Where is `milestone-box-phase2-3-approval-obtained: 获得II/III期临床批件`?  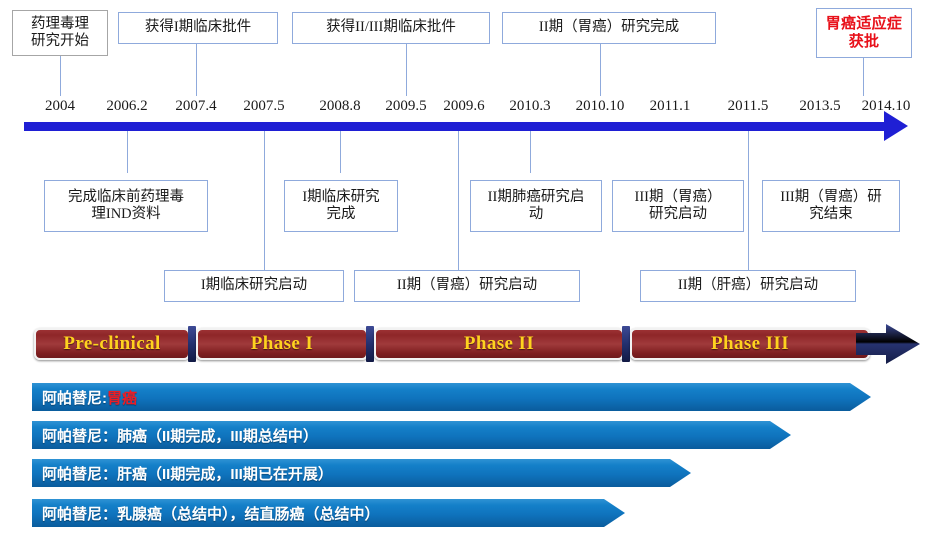
milestone-box-phase2-3-approval-obtained: 获得II/III期临床批件 is located at coordinates (391, 28).